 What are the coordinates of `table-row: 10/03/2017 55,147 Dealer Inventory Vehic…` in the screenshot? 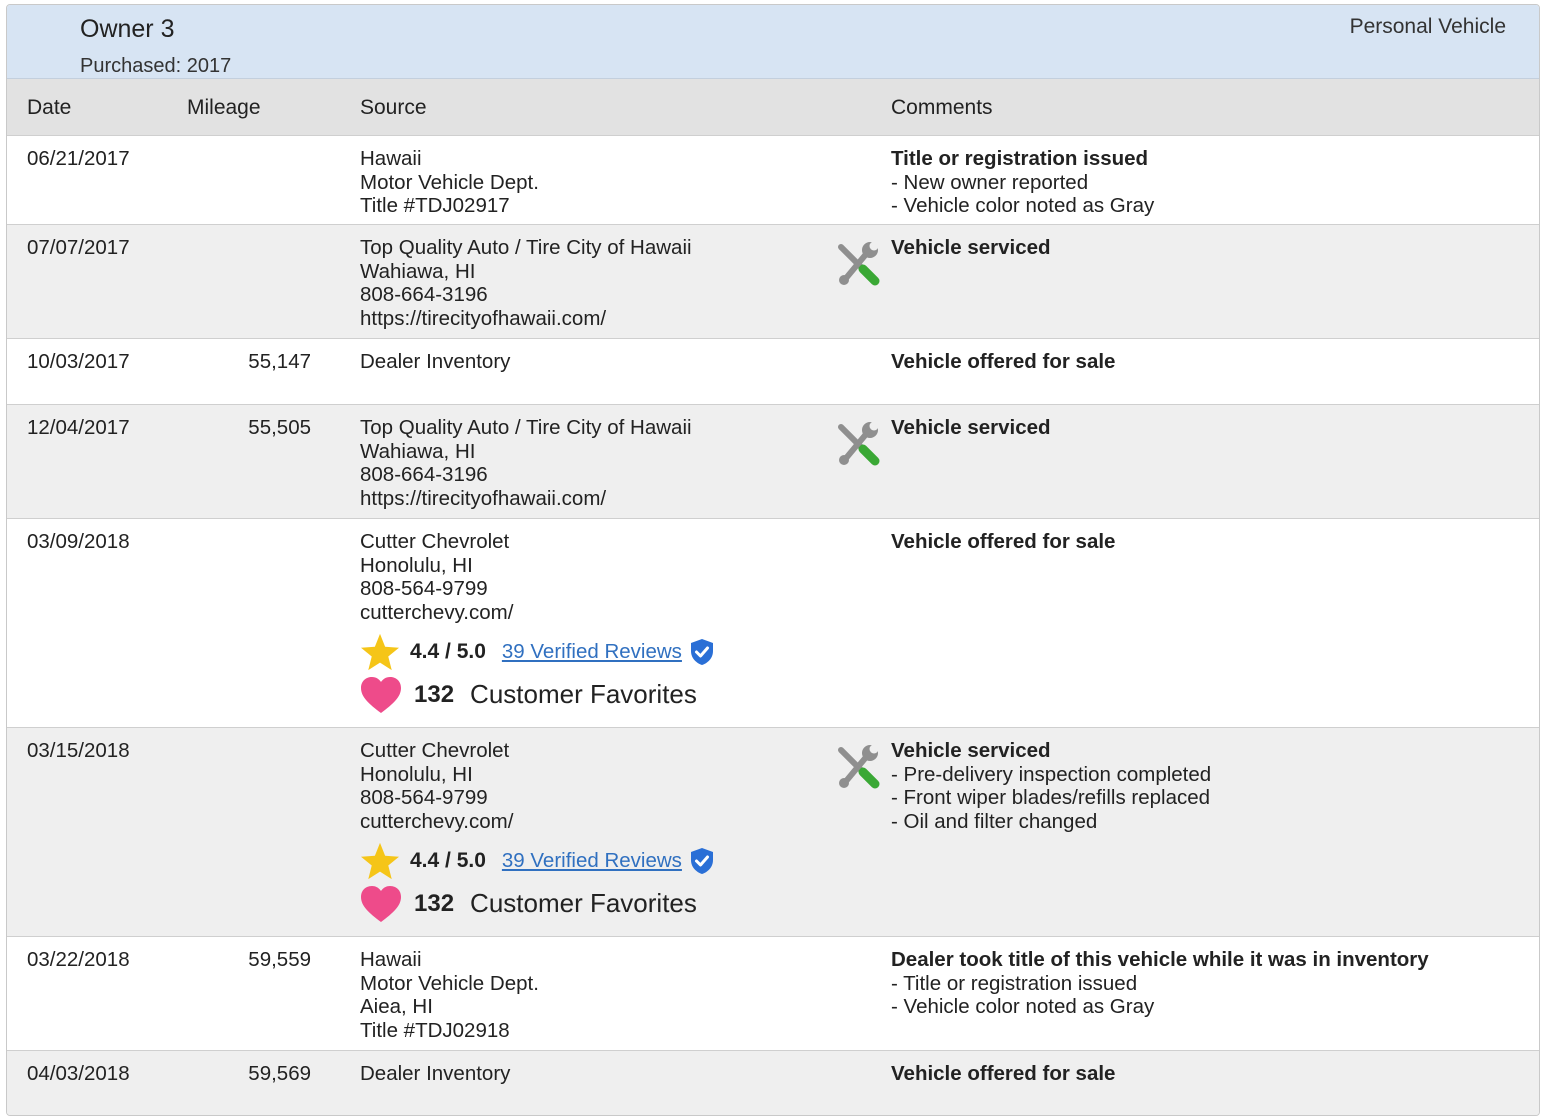 It's located at (773, 372).